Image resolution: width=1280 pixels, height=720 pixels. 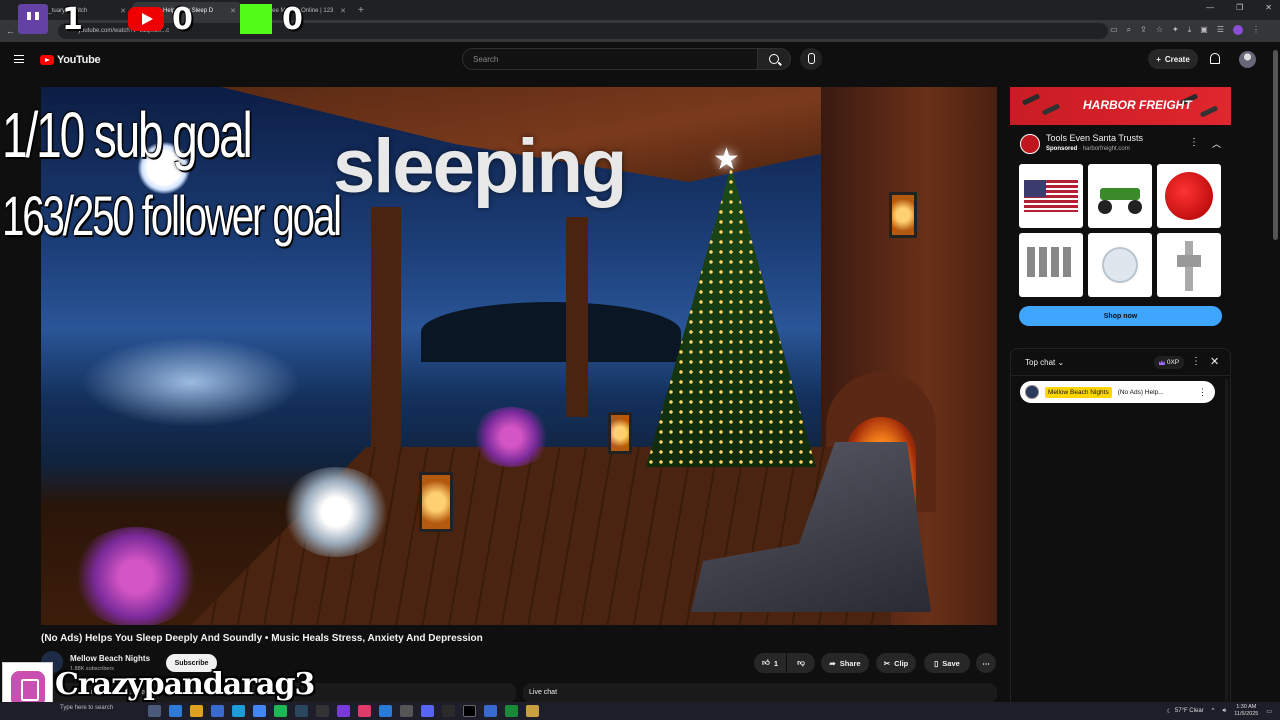 I want to click on dislike-button: 👎︎, so click(x=801, y=663).